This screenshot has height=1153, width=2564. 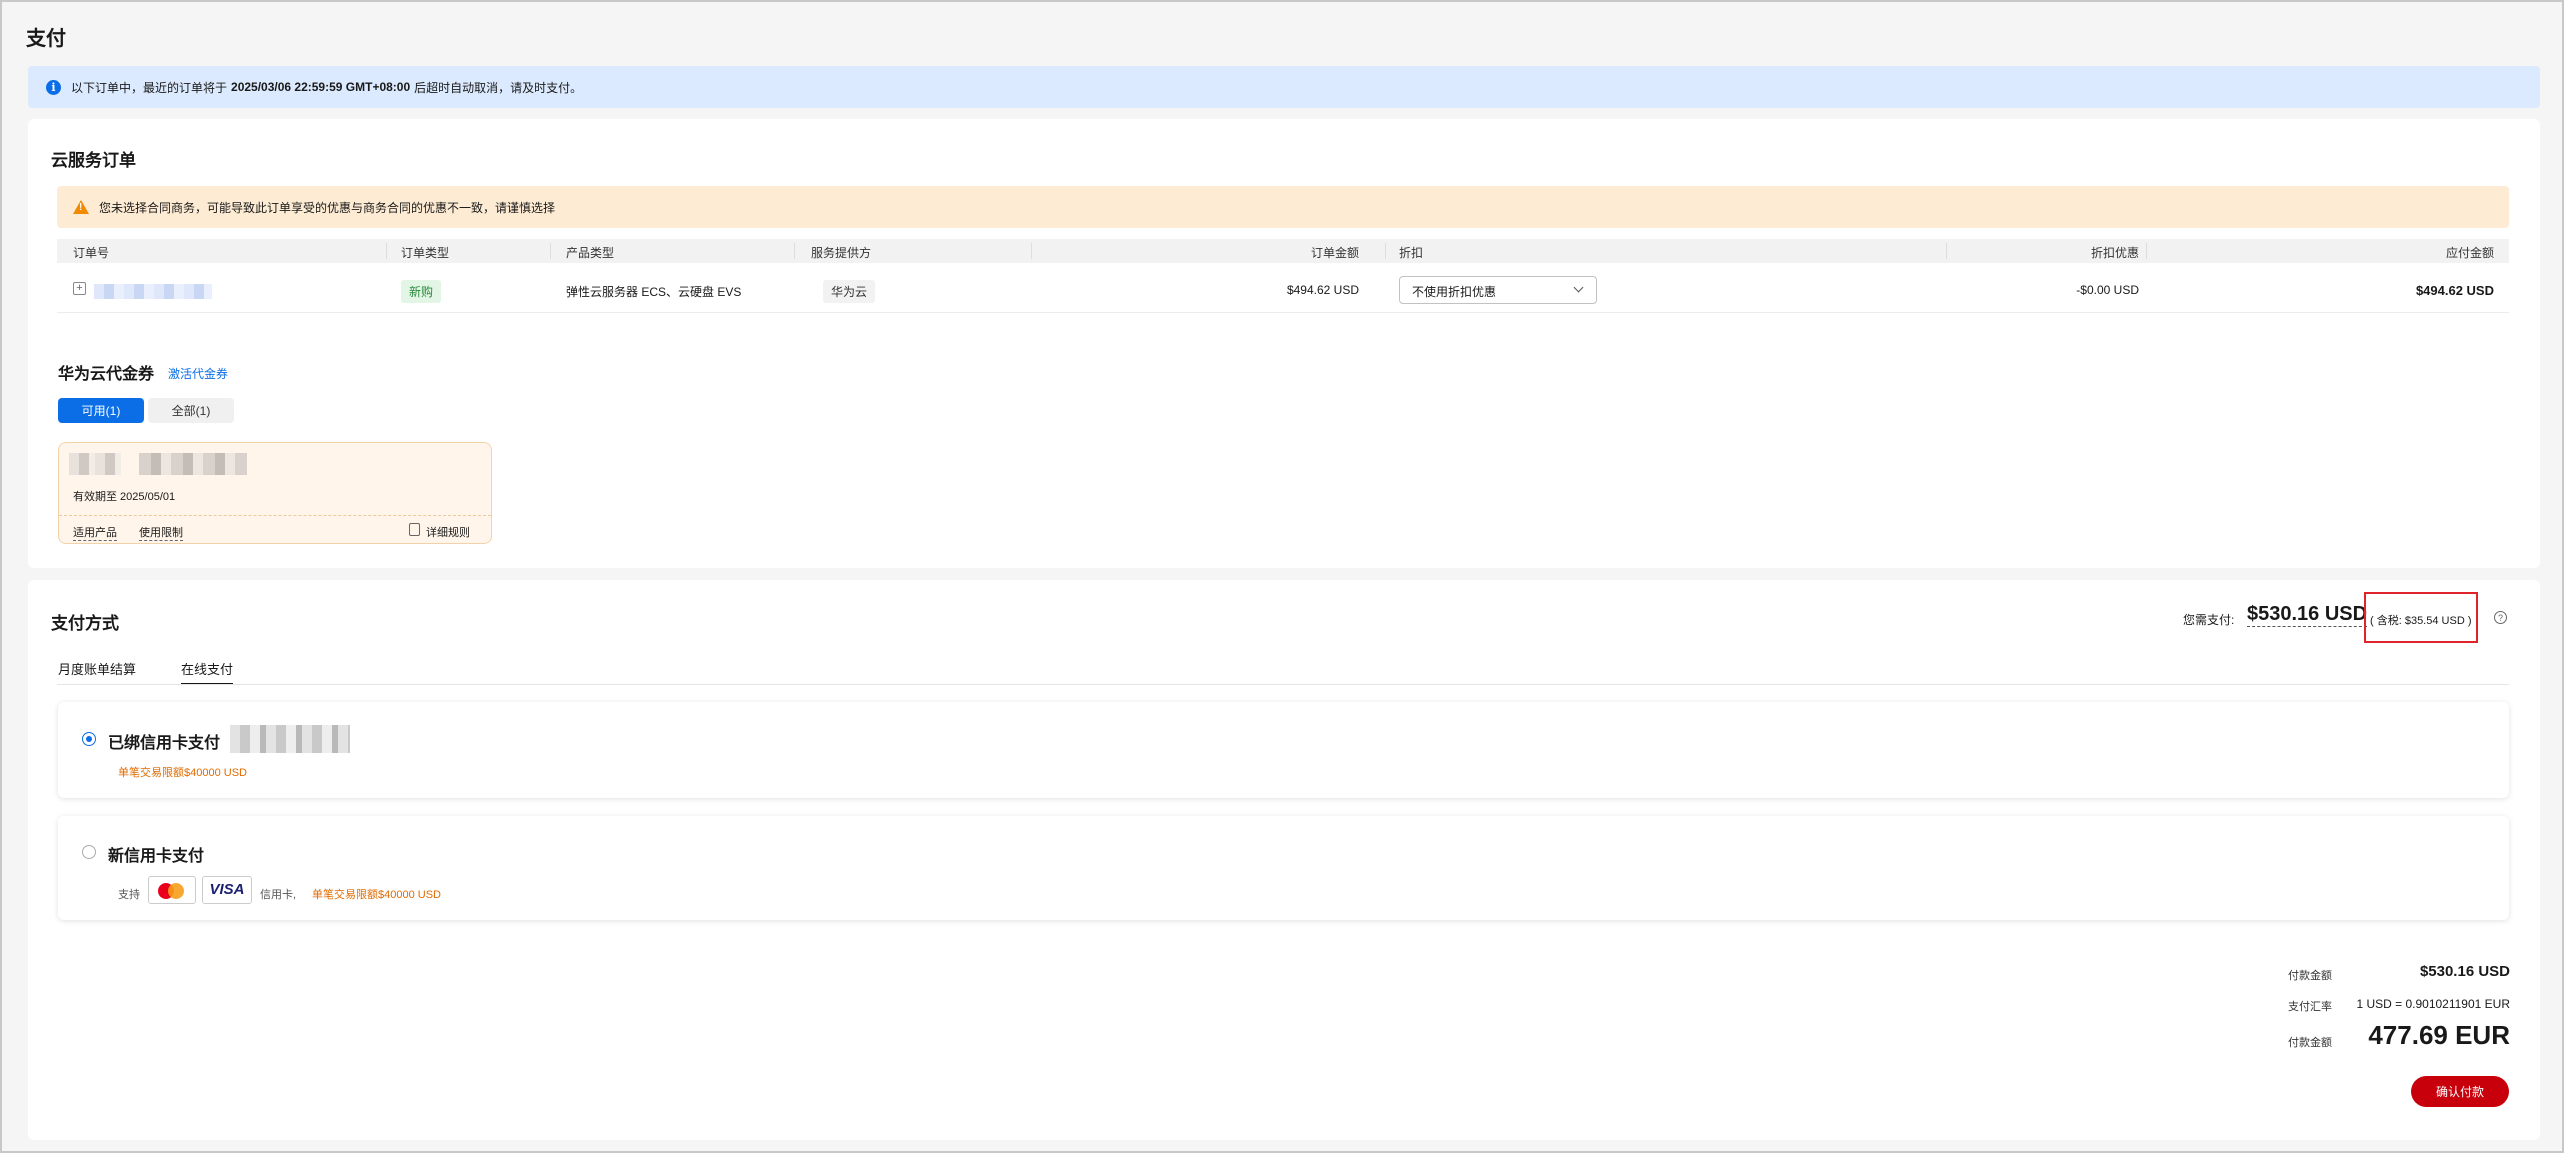 What do you see at coordinates (191, 410) in the screenshot?
I see `tab-all-vouchers: 全部(1)` at bounding box center [191, 410].